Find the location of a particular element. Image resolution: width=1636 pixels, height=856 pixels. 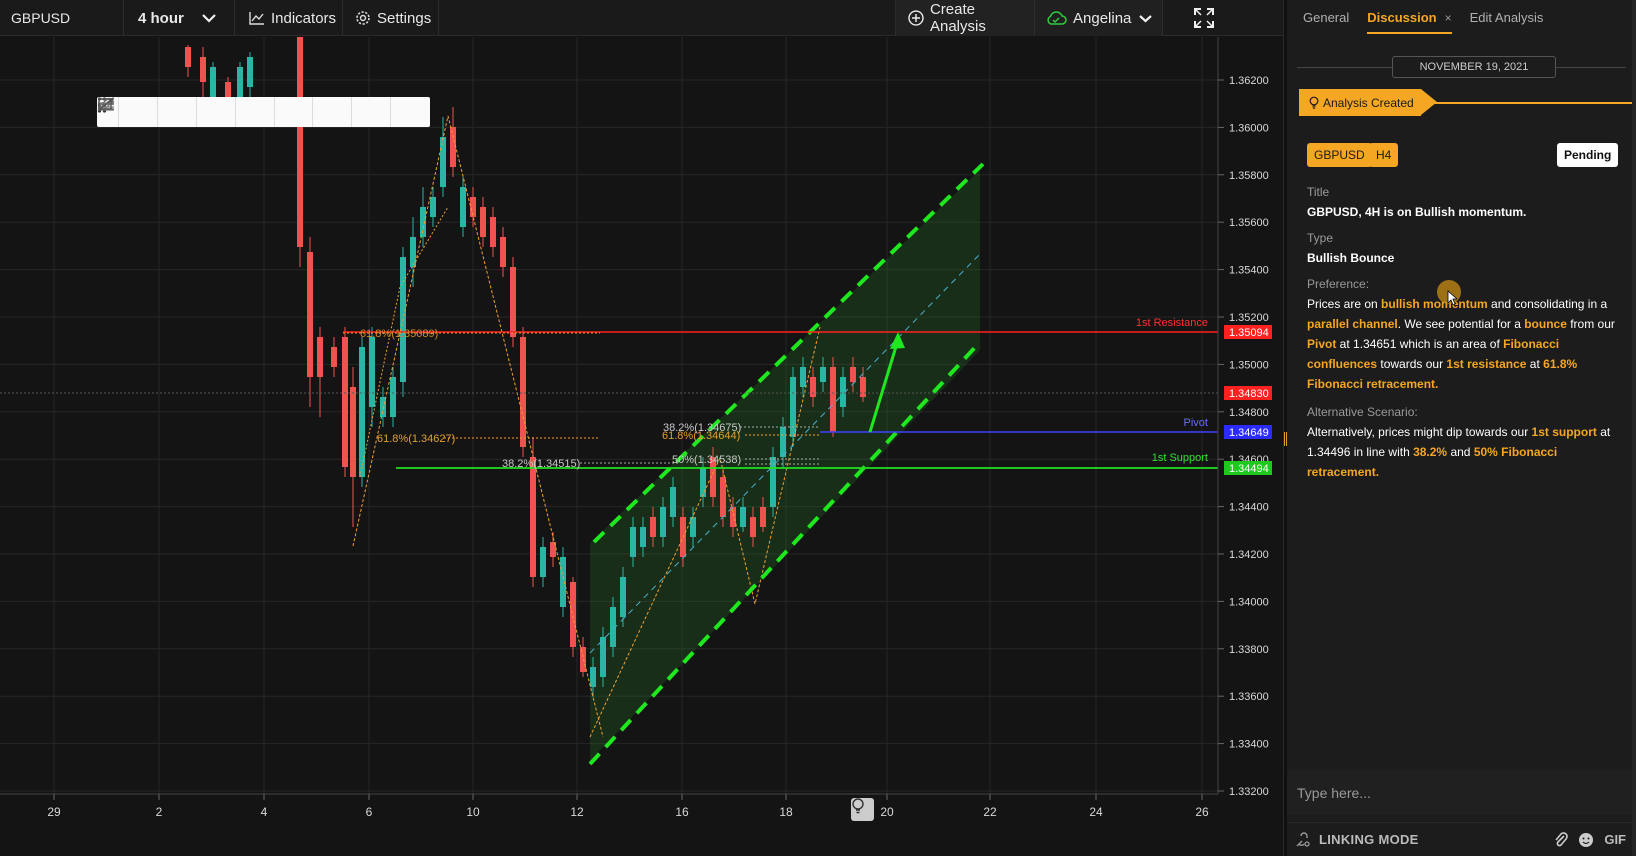

close-icon: × is located at coordinates (1448, 18).